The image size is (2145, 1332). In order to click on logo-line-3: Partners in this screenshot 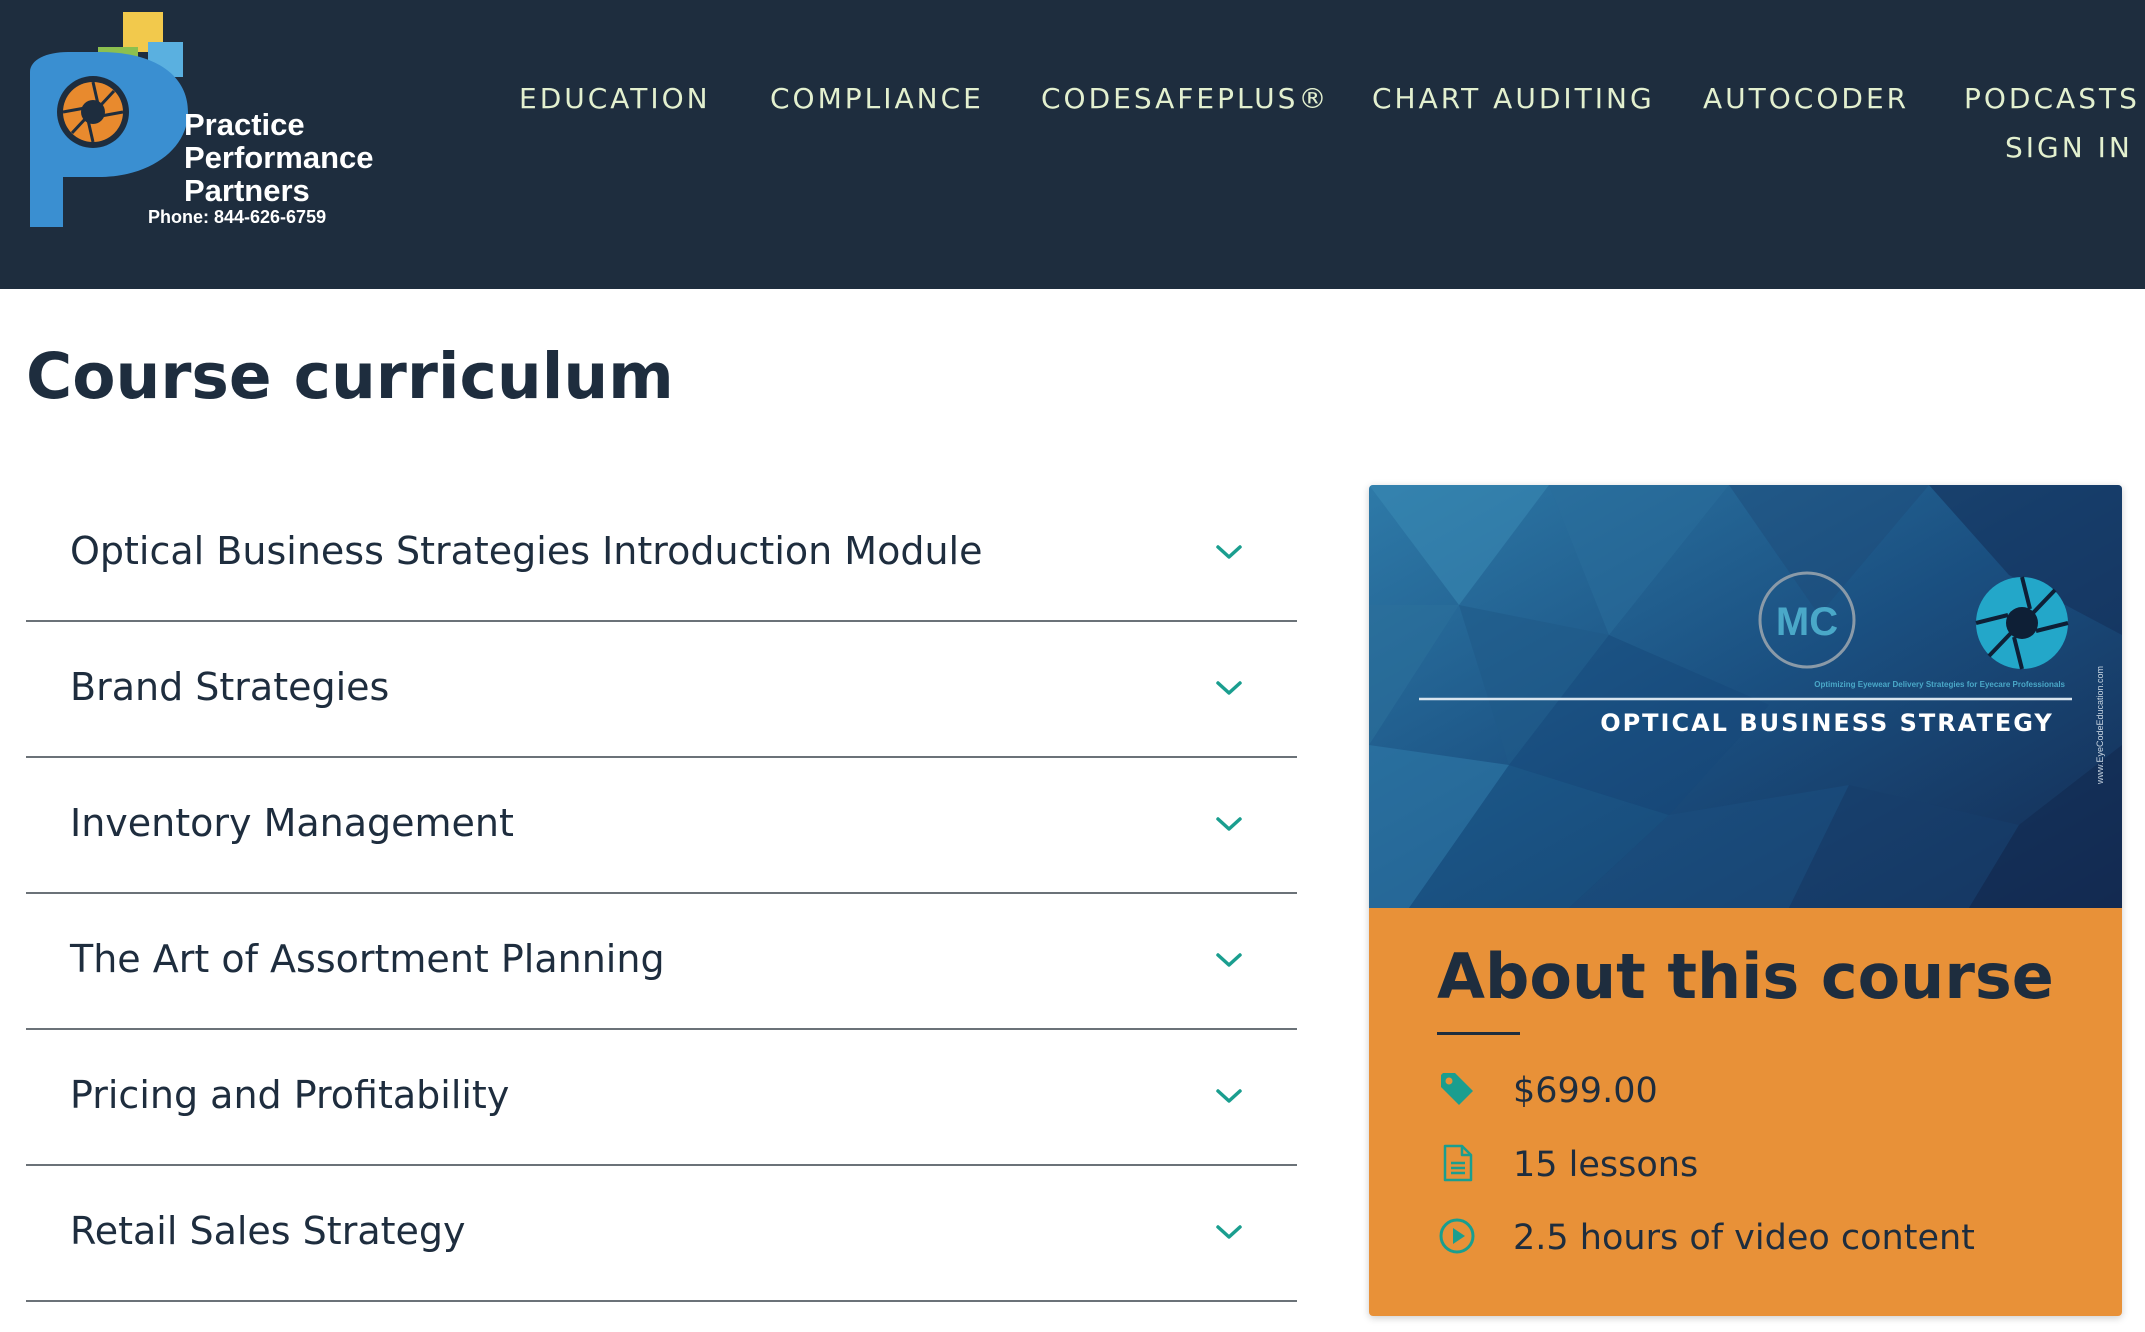, I will do `click(247, 190)`.